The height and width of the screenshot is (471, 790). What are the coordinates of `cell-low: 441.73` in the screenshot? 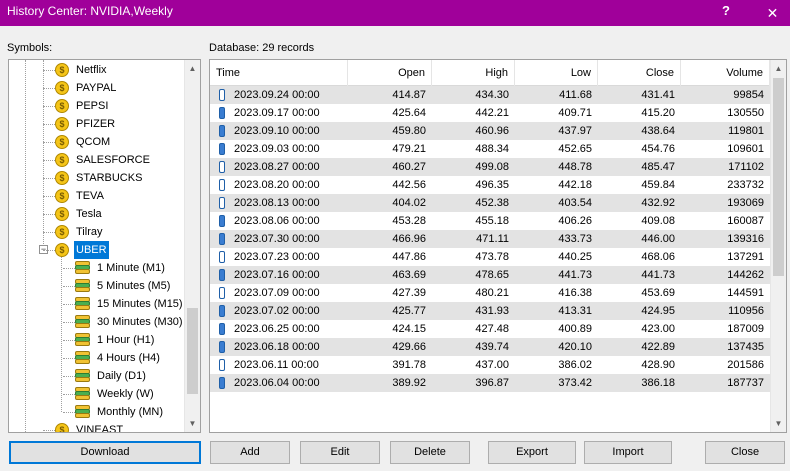 It's located at (575, 275).